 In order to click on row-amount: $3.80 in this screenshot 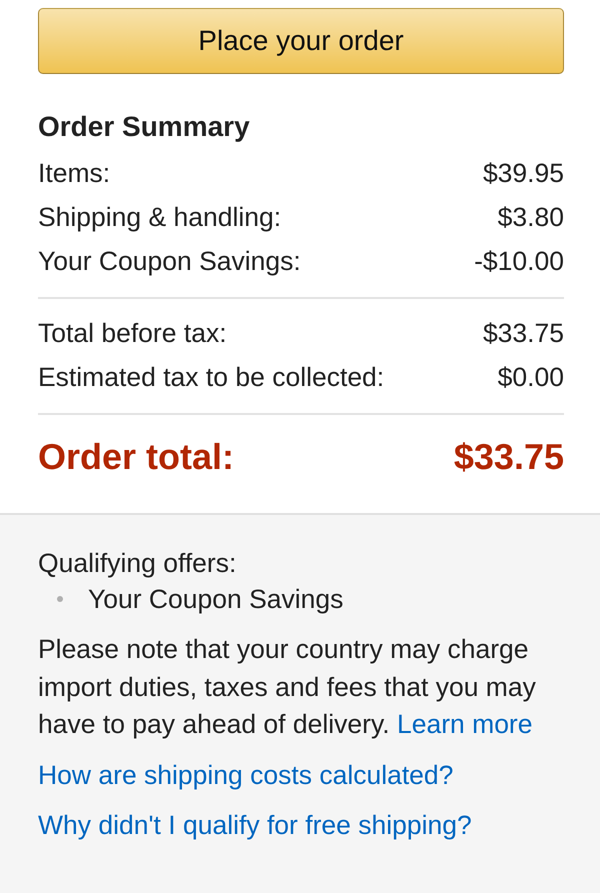, I will do `click(531, 217)`.